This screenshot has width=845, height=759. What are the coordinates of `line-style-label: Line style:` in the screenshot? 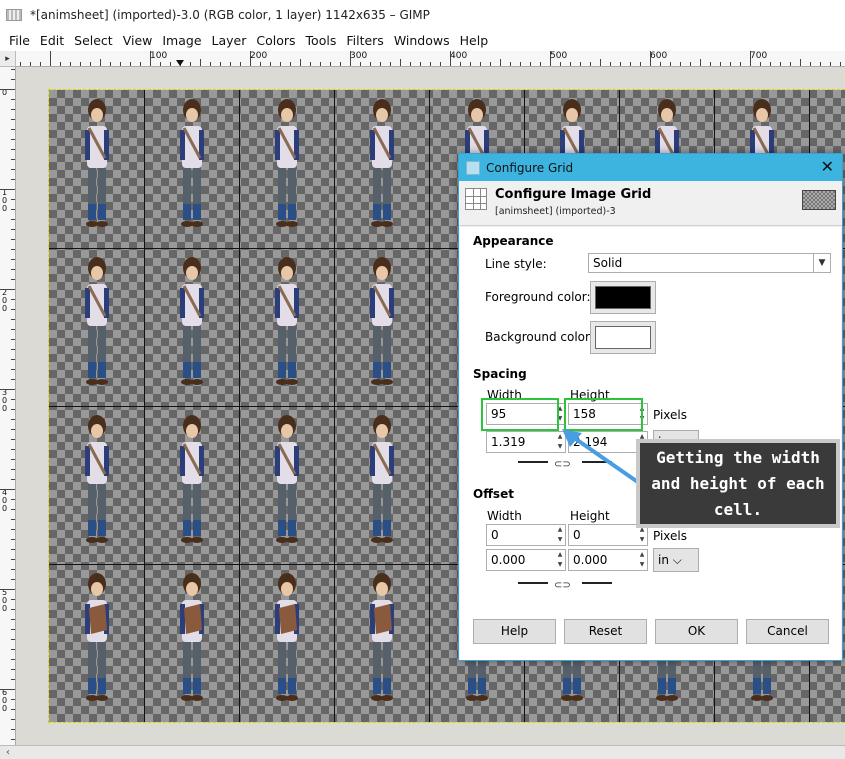 It's located at (516, 264).